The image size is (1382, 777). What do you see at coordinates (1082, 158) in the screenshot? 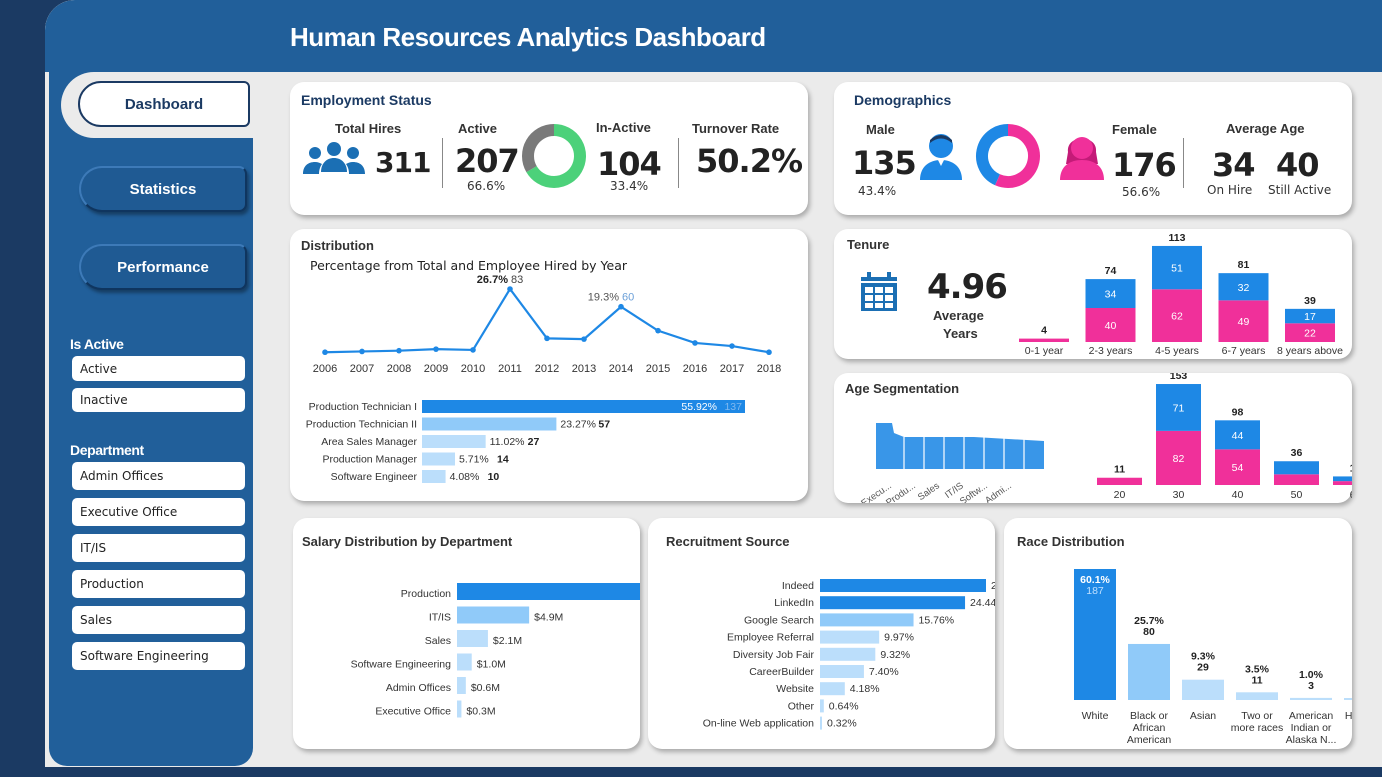
I see `female-person-icon` at bounding box center [1082, 158].